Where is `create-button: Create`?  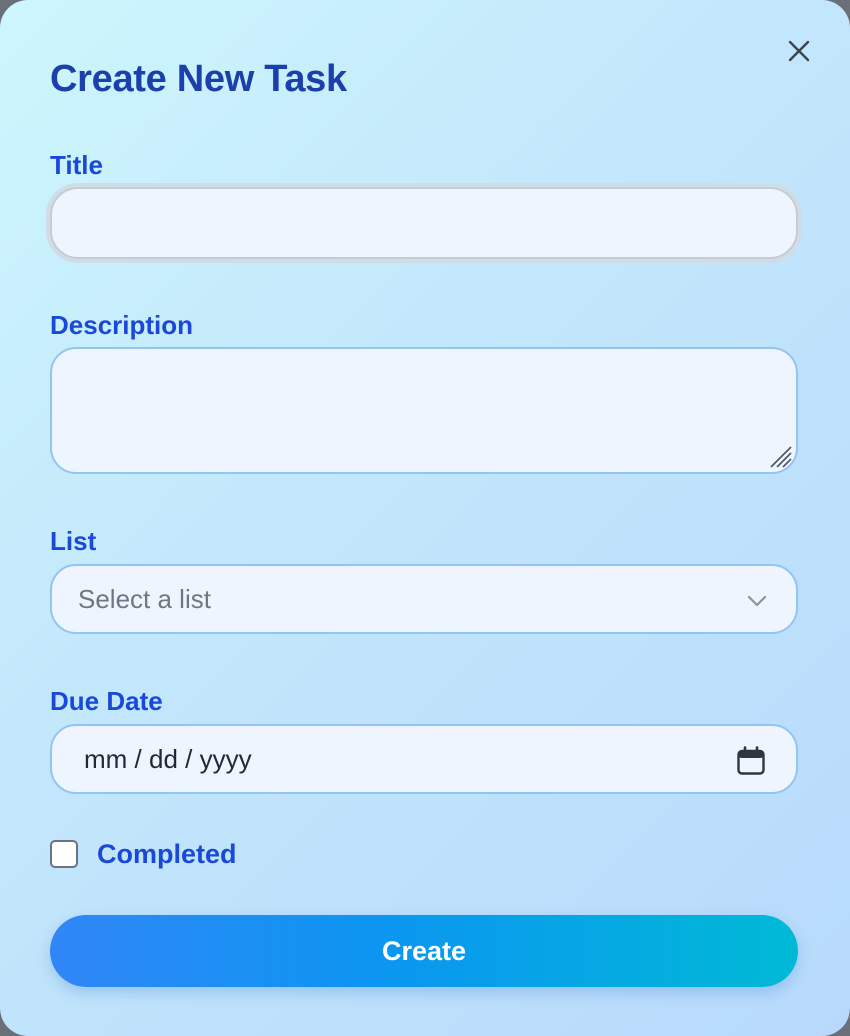 create-button: Create is located at coordinates (424, 951).